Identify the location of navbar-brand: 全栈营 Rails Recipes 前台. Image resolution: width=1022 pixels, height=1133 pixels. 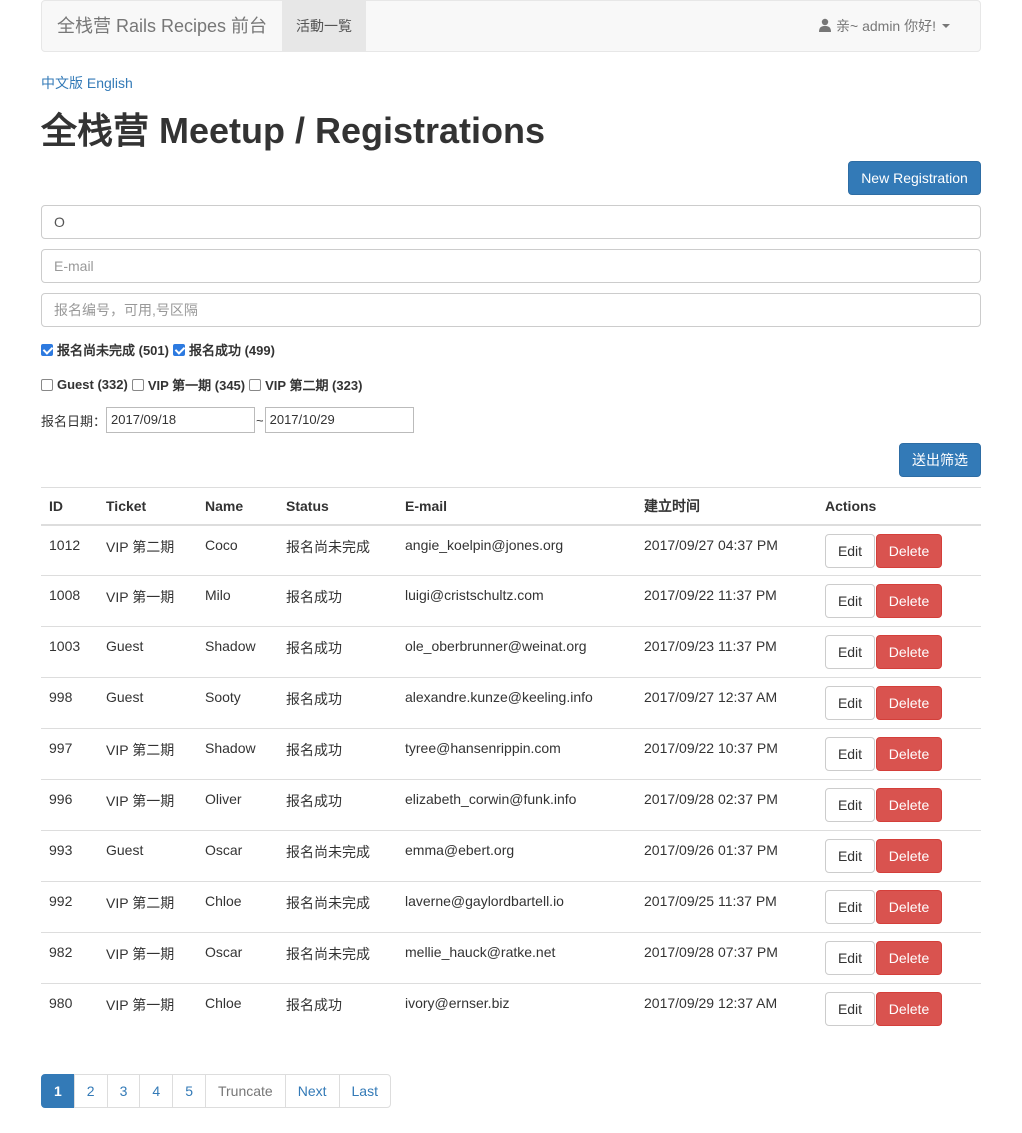
(162, 26).